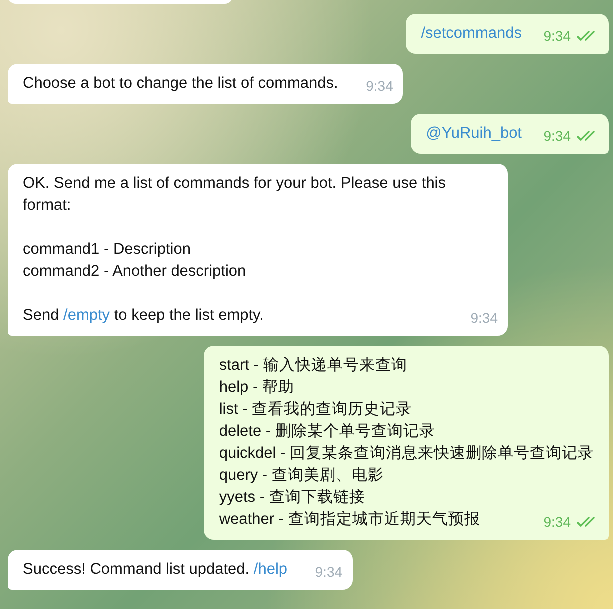 This screenshot has height=609, width=613. Describe the element at coordinates (134, 271) in the screenshot. I see `message-text: command2 - Another description` at that location.